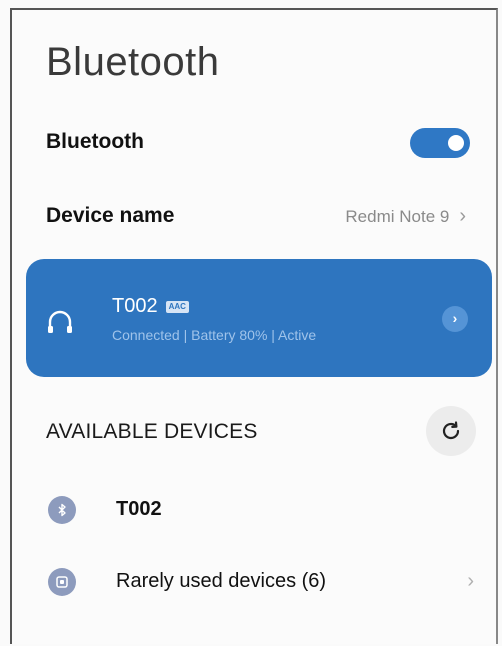 The height and width of the screenshot is (646, 502). Describe the element at coordinates (455, 319) in the screenshot. I see `device-details-button: ›` at that location.